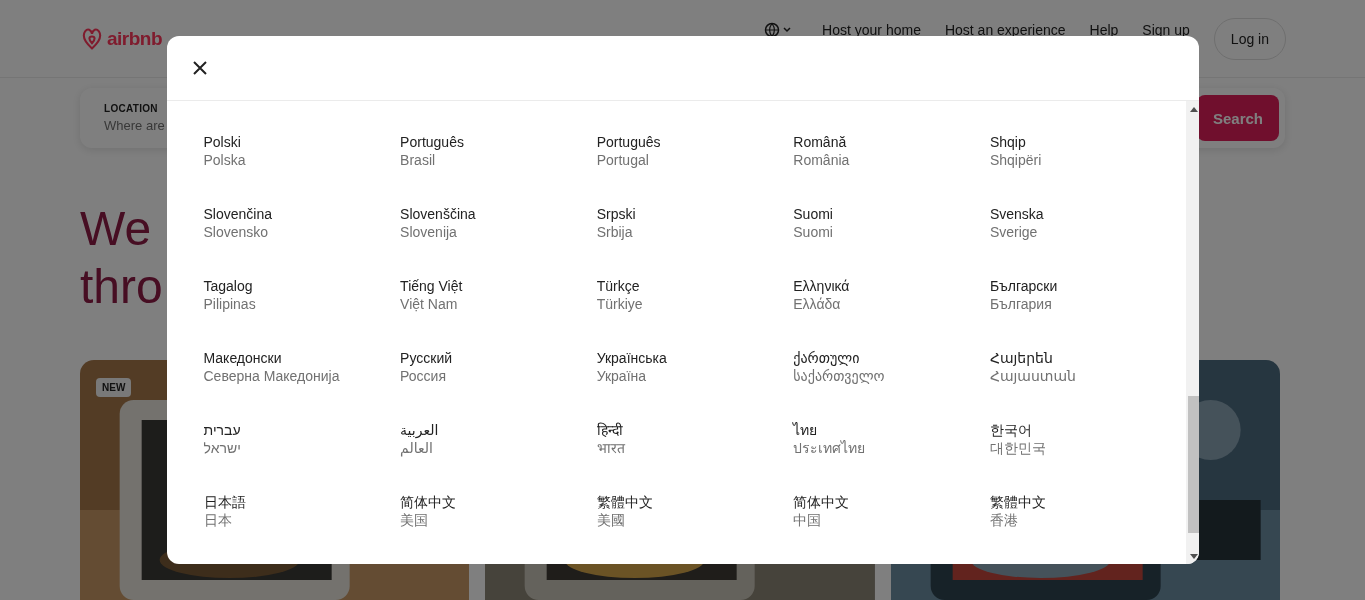  I want to click on language-option: Srpski Srbija, so click(618, 223).